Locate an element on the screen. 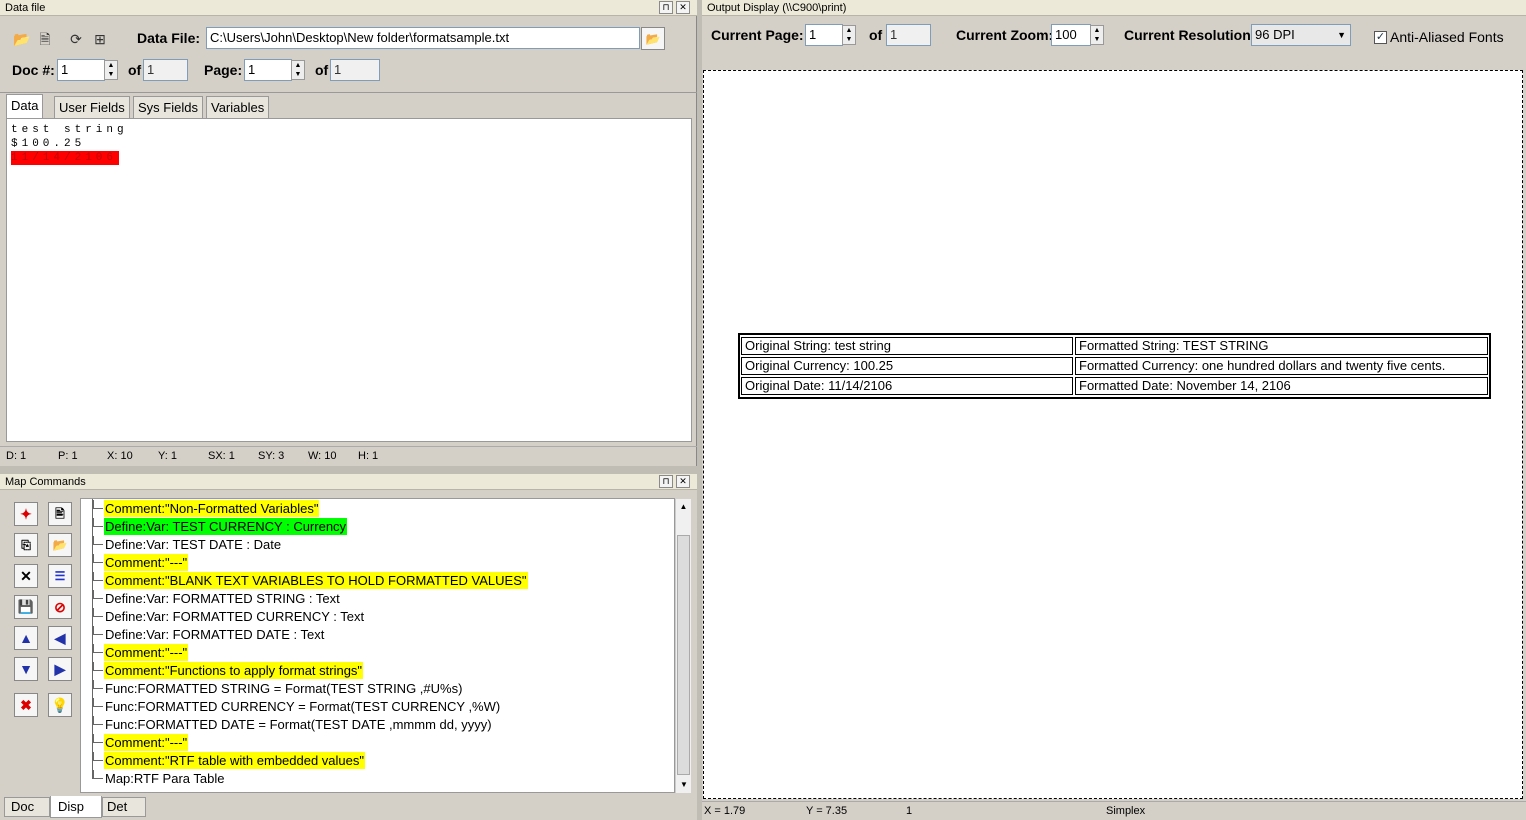 This screenshot has height=820, width=1526. output-display-title: Output Display (\\C900\print) is located at coordinates (1114, 8).